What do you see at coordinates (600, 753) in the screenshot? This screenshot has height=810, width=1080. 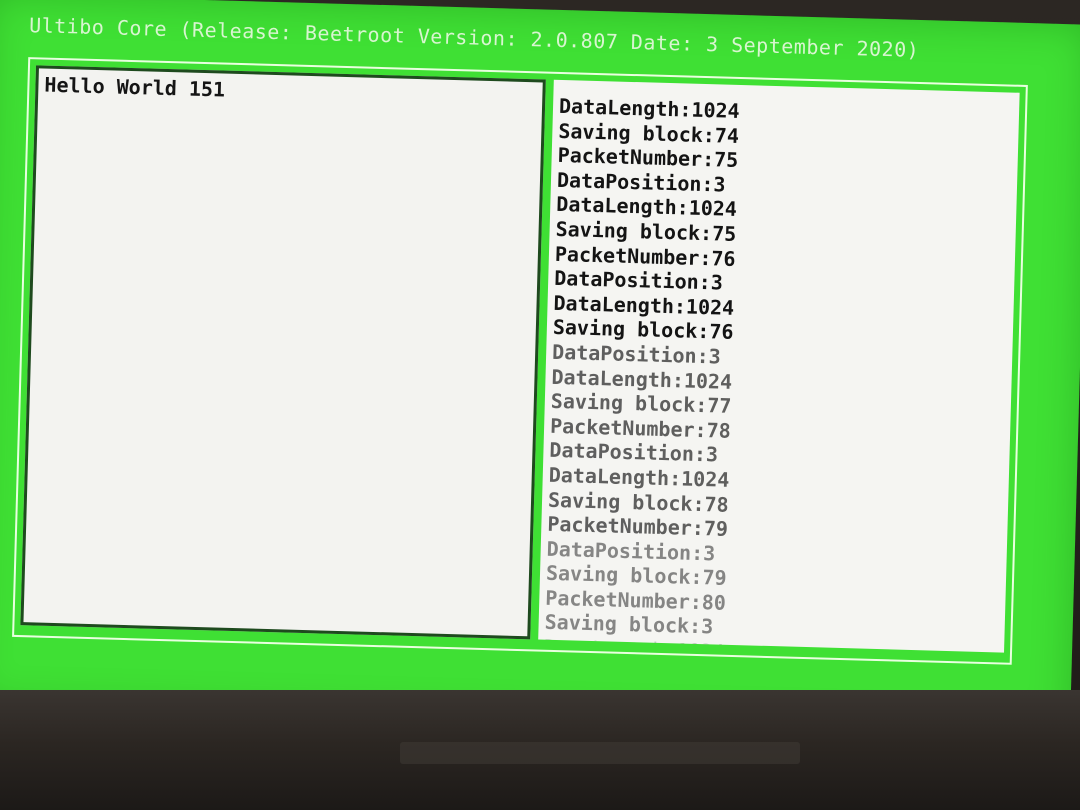 I see `bezel-logo-strip` at bounding box center [600, 753].